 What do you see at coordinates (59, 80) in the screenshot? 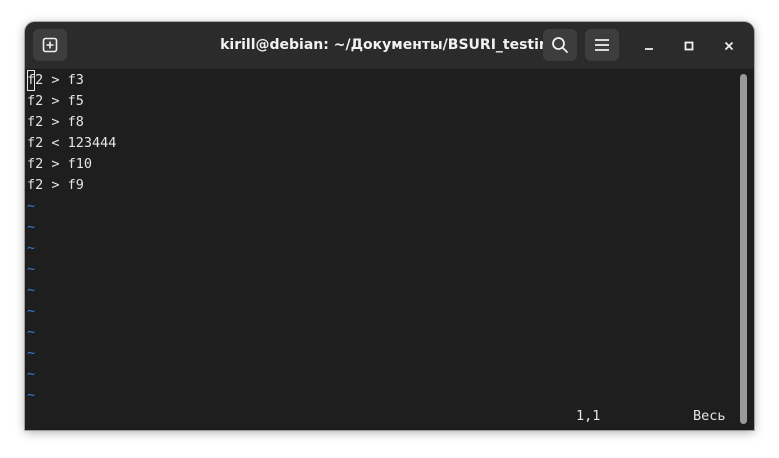
I see `buffer-line-text: 2 > f3` at bounding box center [59, 80].